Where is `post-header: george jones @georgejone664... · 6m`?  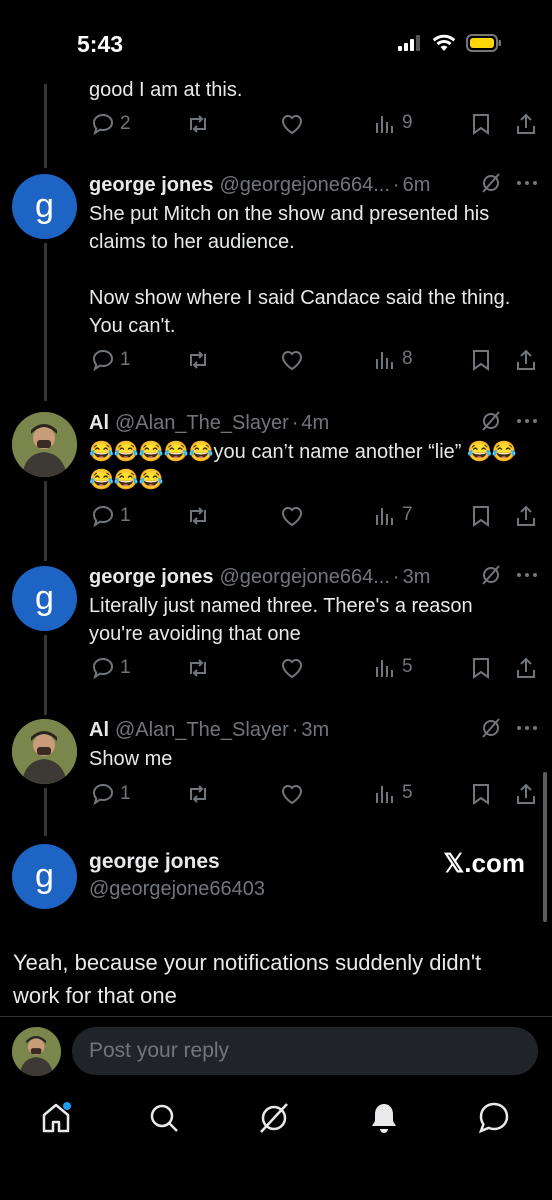 post-header: george jones @georgejone664... · 6m is located at coordinates (313, 185).